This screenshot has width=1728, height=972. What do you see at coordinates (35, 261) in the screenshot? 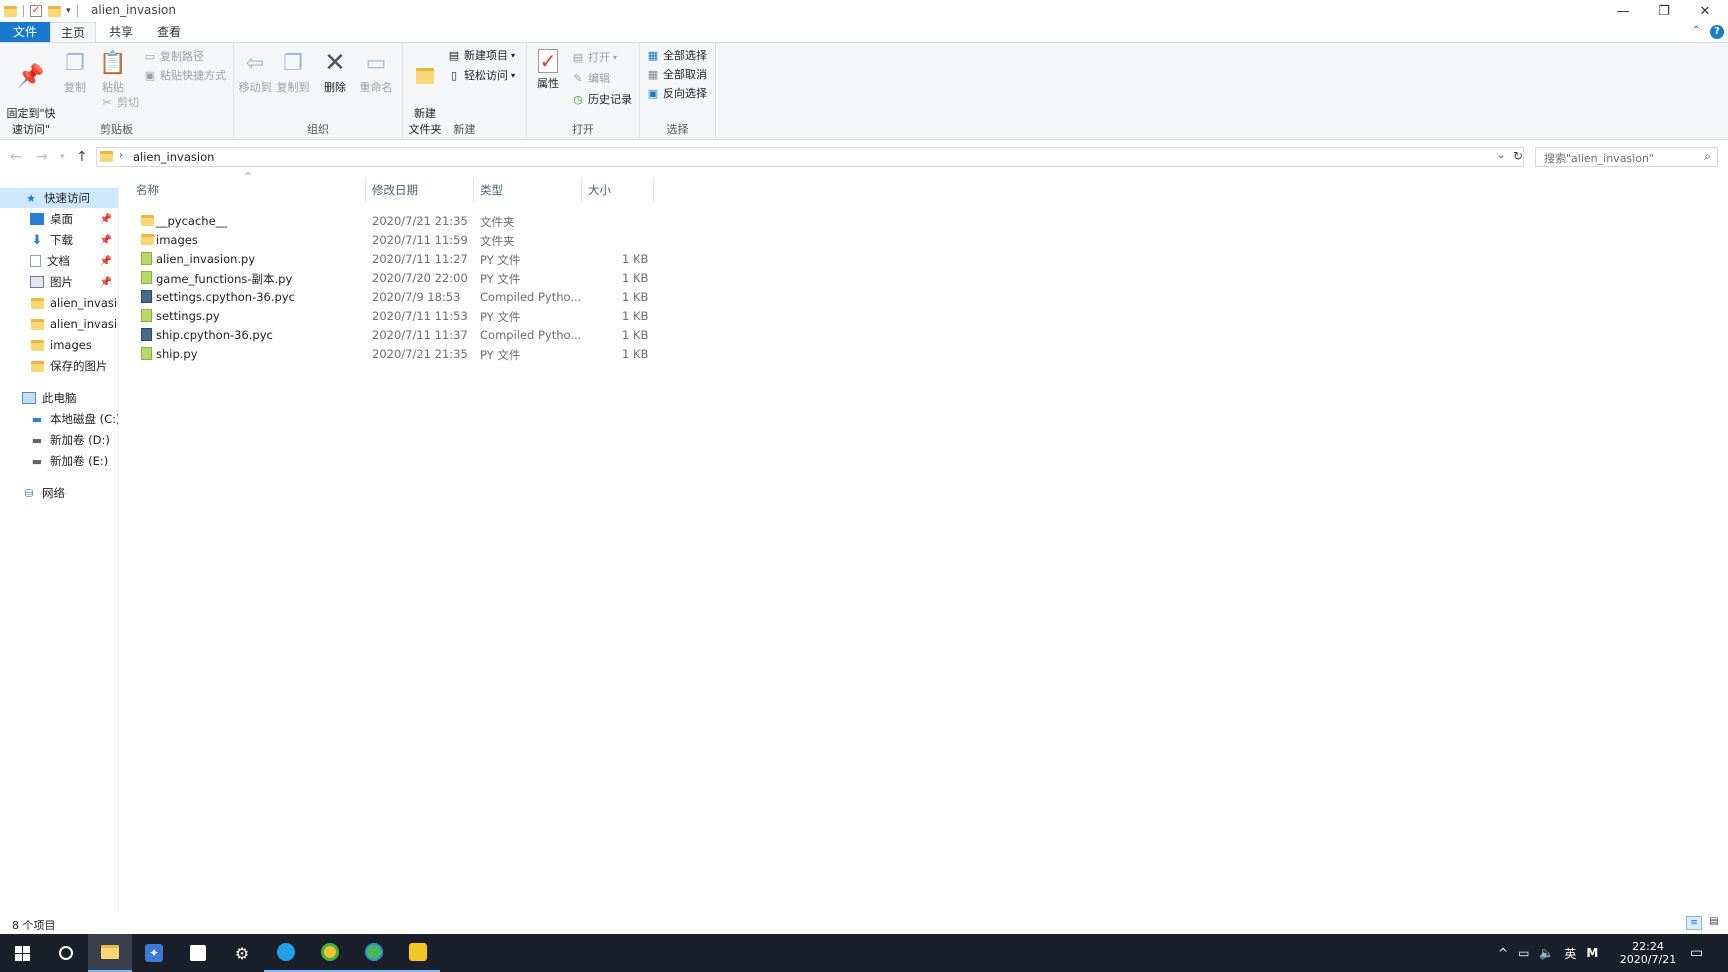
I see `document-icon` at bounding box center [35, 261].